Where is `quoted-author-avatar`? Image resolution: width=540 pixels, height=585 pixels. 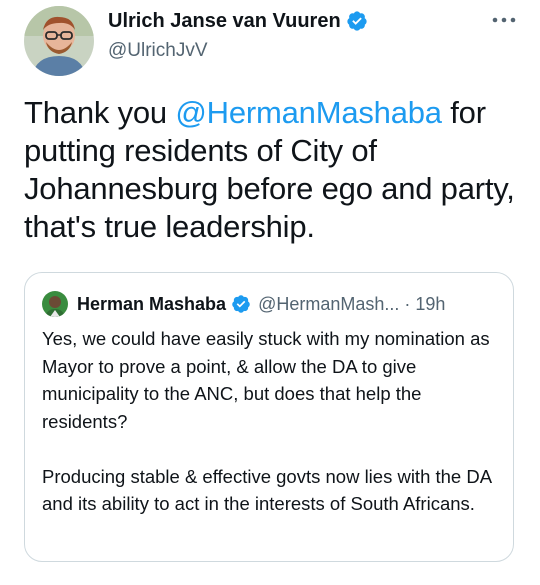
quoted-author-avatar is located at coordinates (55, 304).